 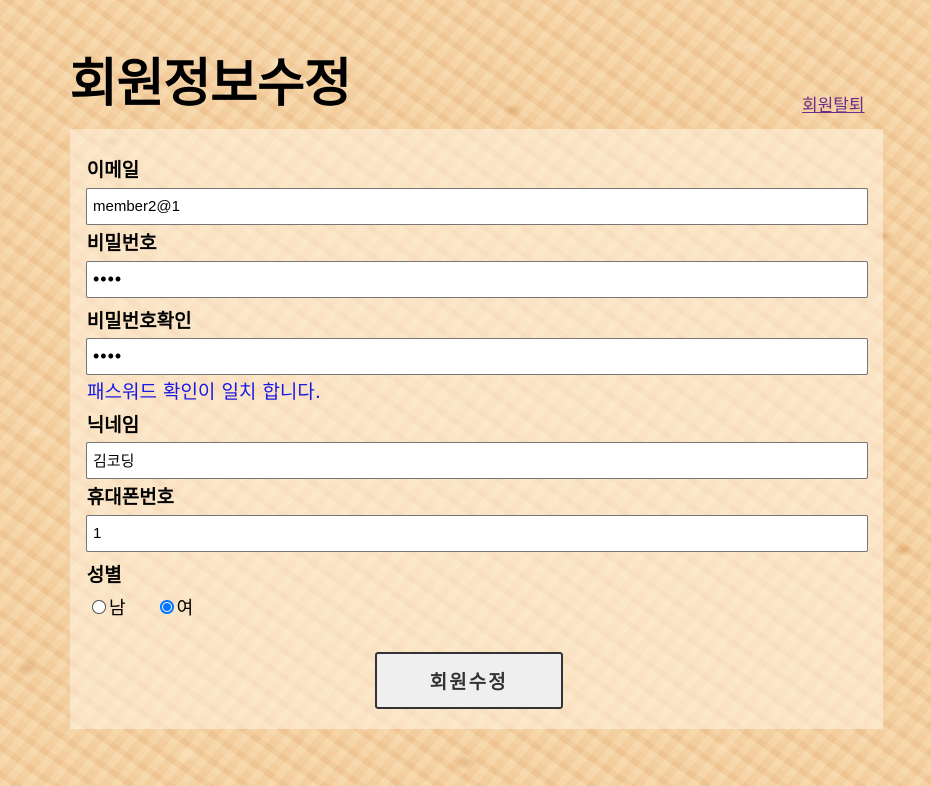 What do you see at coordinates (477, 206) in the screenshot?
I see `email-field` at bounding box center [477, 206].